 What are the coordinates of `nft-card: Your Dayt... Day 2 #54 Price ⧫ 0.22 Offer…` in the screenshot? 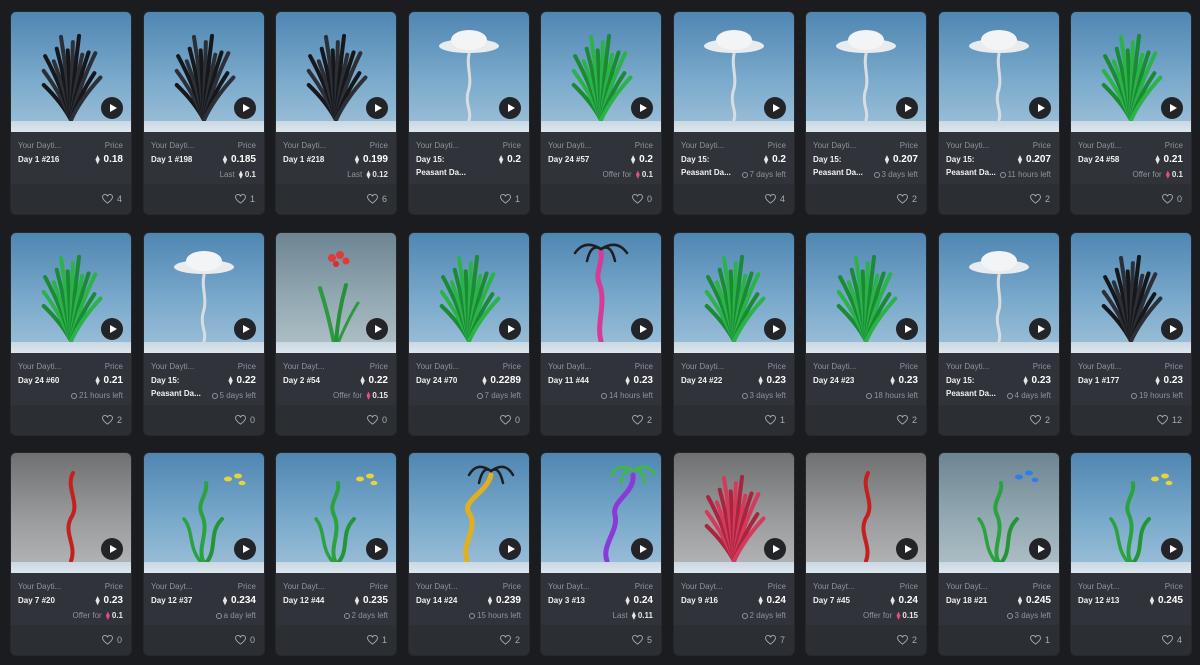 It's located at (336, 334).